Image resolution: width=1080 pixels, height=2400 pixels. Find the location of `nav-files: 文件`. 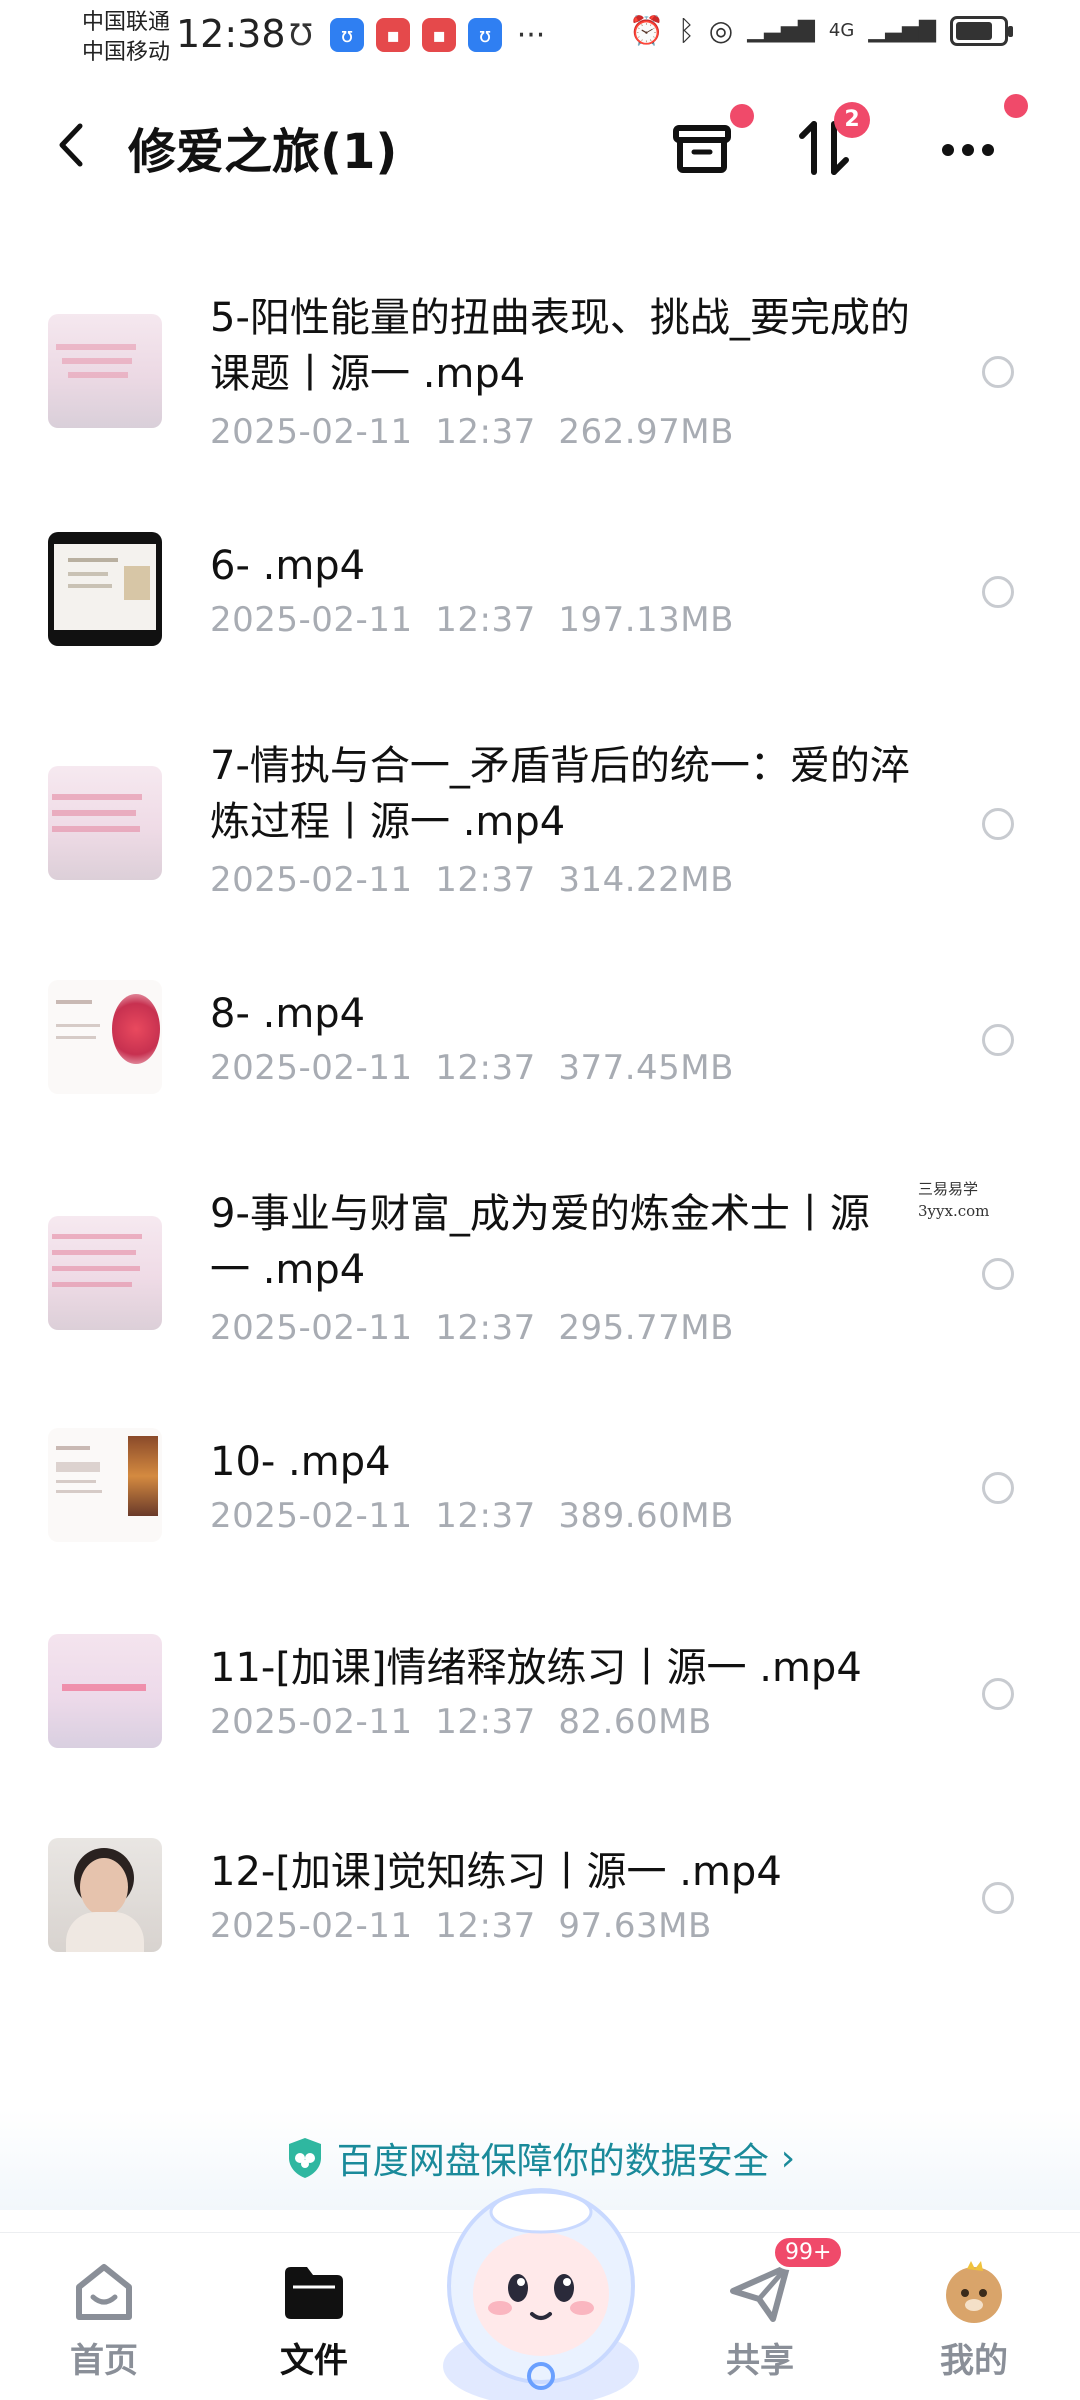

nav-files: 文件 is located at coordinates (314, 2316).